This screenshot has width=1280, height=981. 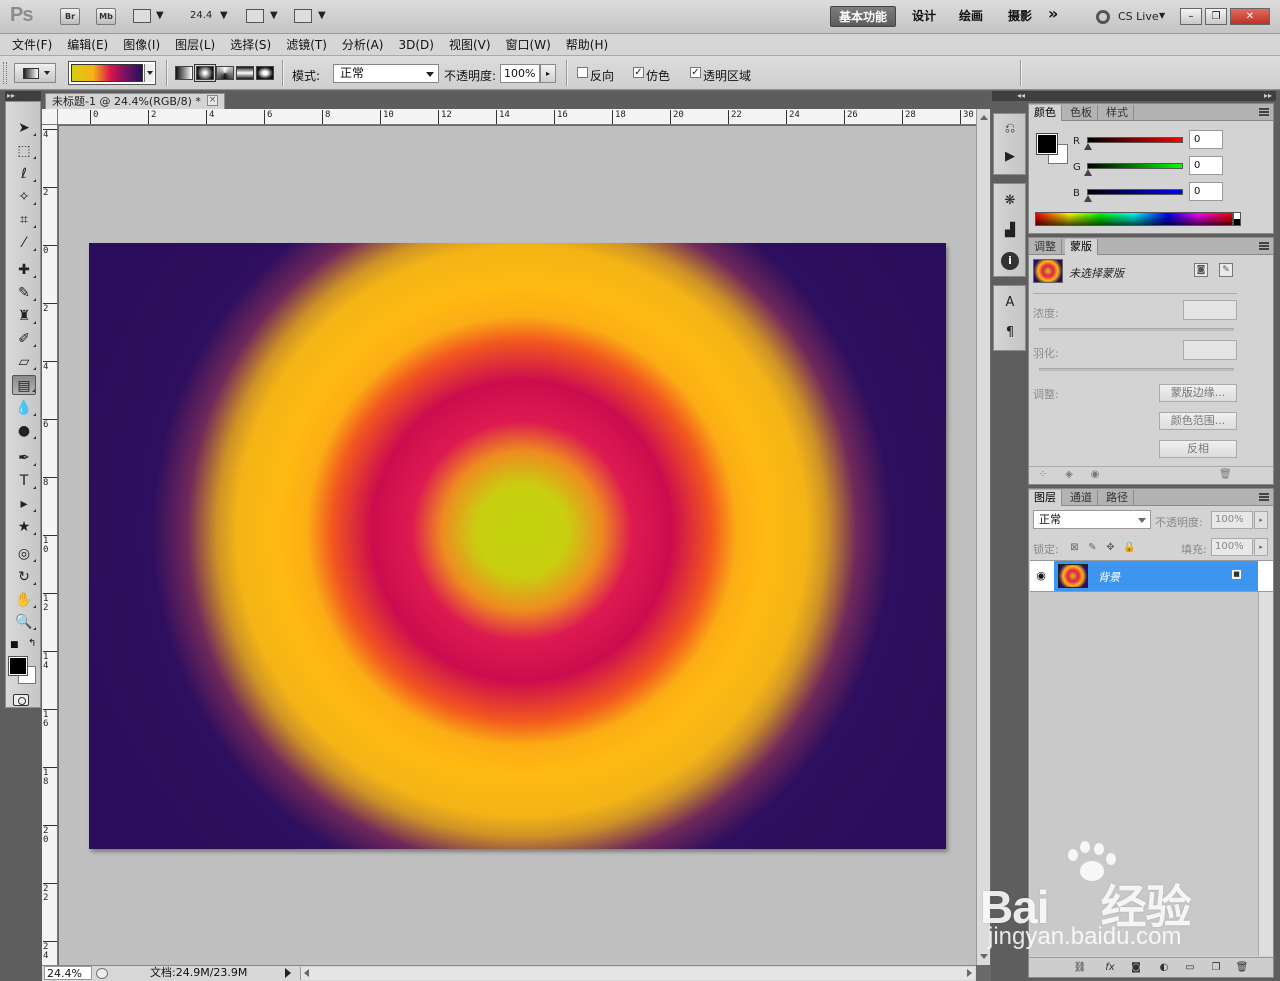 I want to click on radial-gradient-button, so click(x=205, y=73).